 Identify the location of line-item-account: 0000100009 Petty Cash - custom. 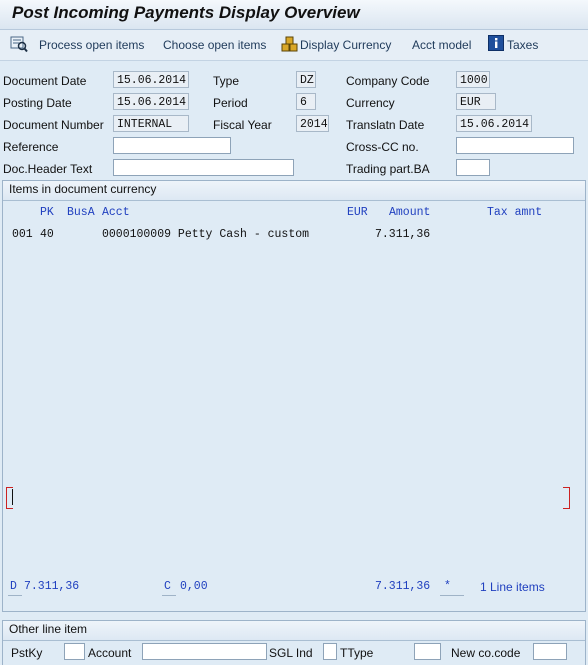
(205, 234).